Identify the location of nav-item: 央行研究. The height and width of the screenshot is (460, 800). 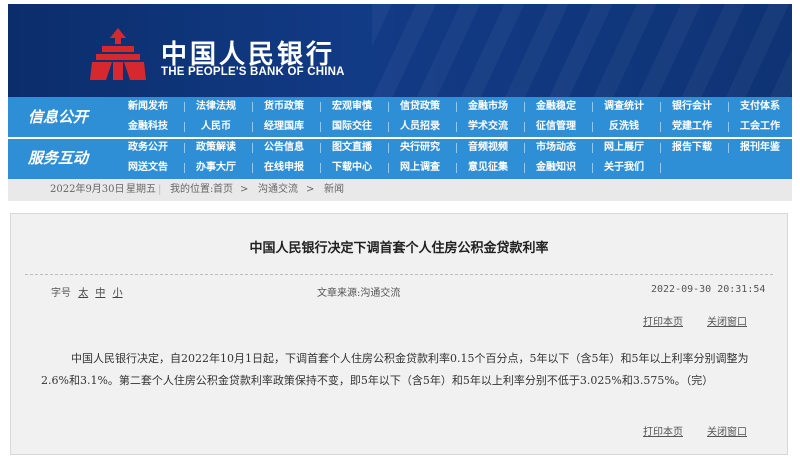
(421, 148).